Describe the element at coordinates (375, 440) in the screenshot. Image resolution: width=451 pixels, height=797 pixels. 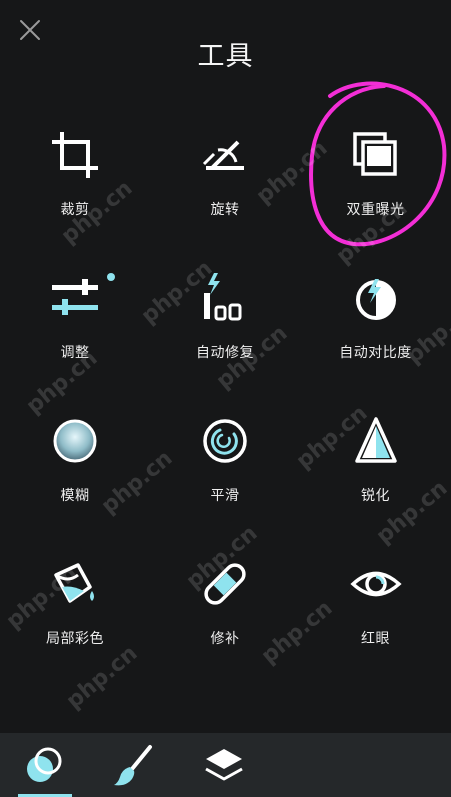
I see `sharpen-icon` at that location.